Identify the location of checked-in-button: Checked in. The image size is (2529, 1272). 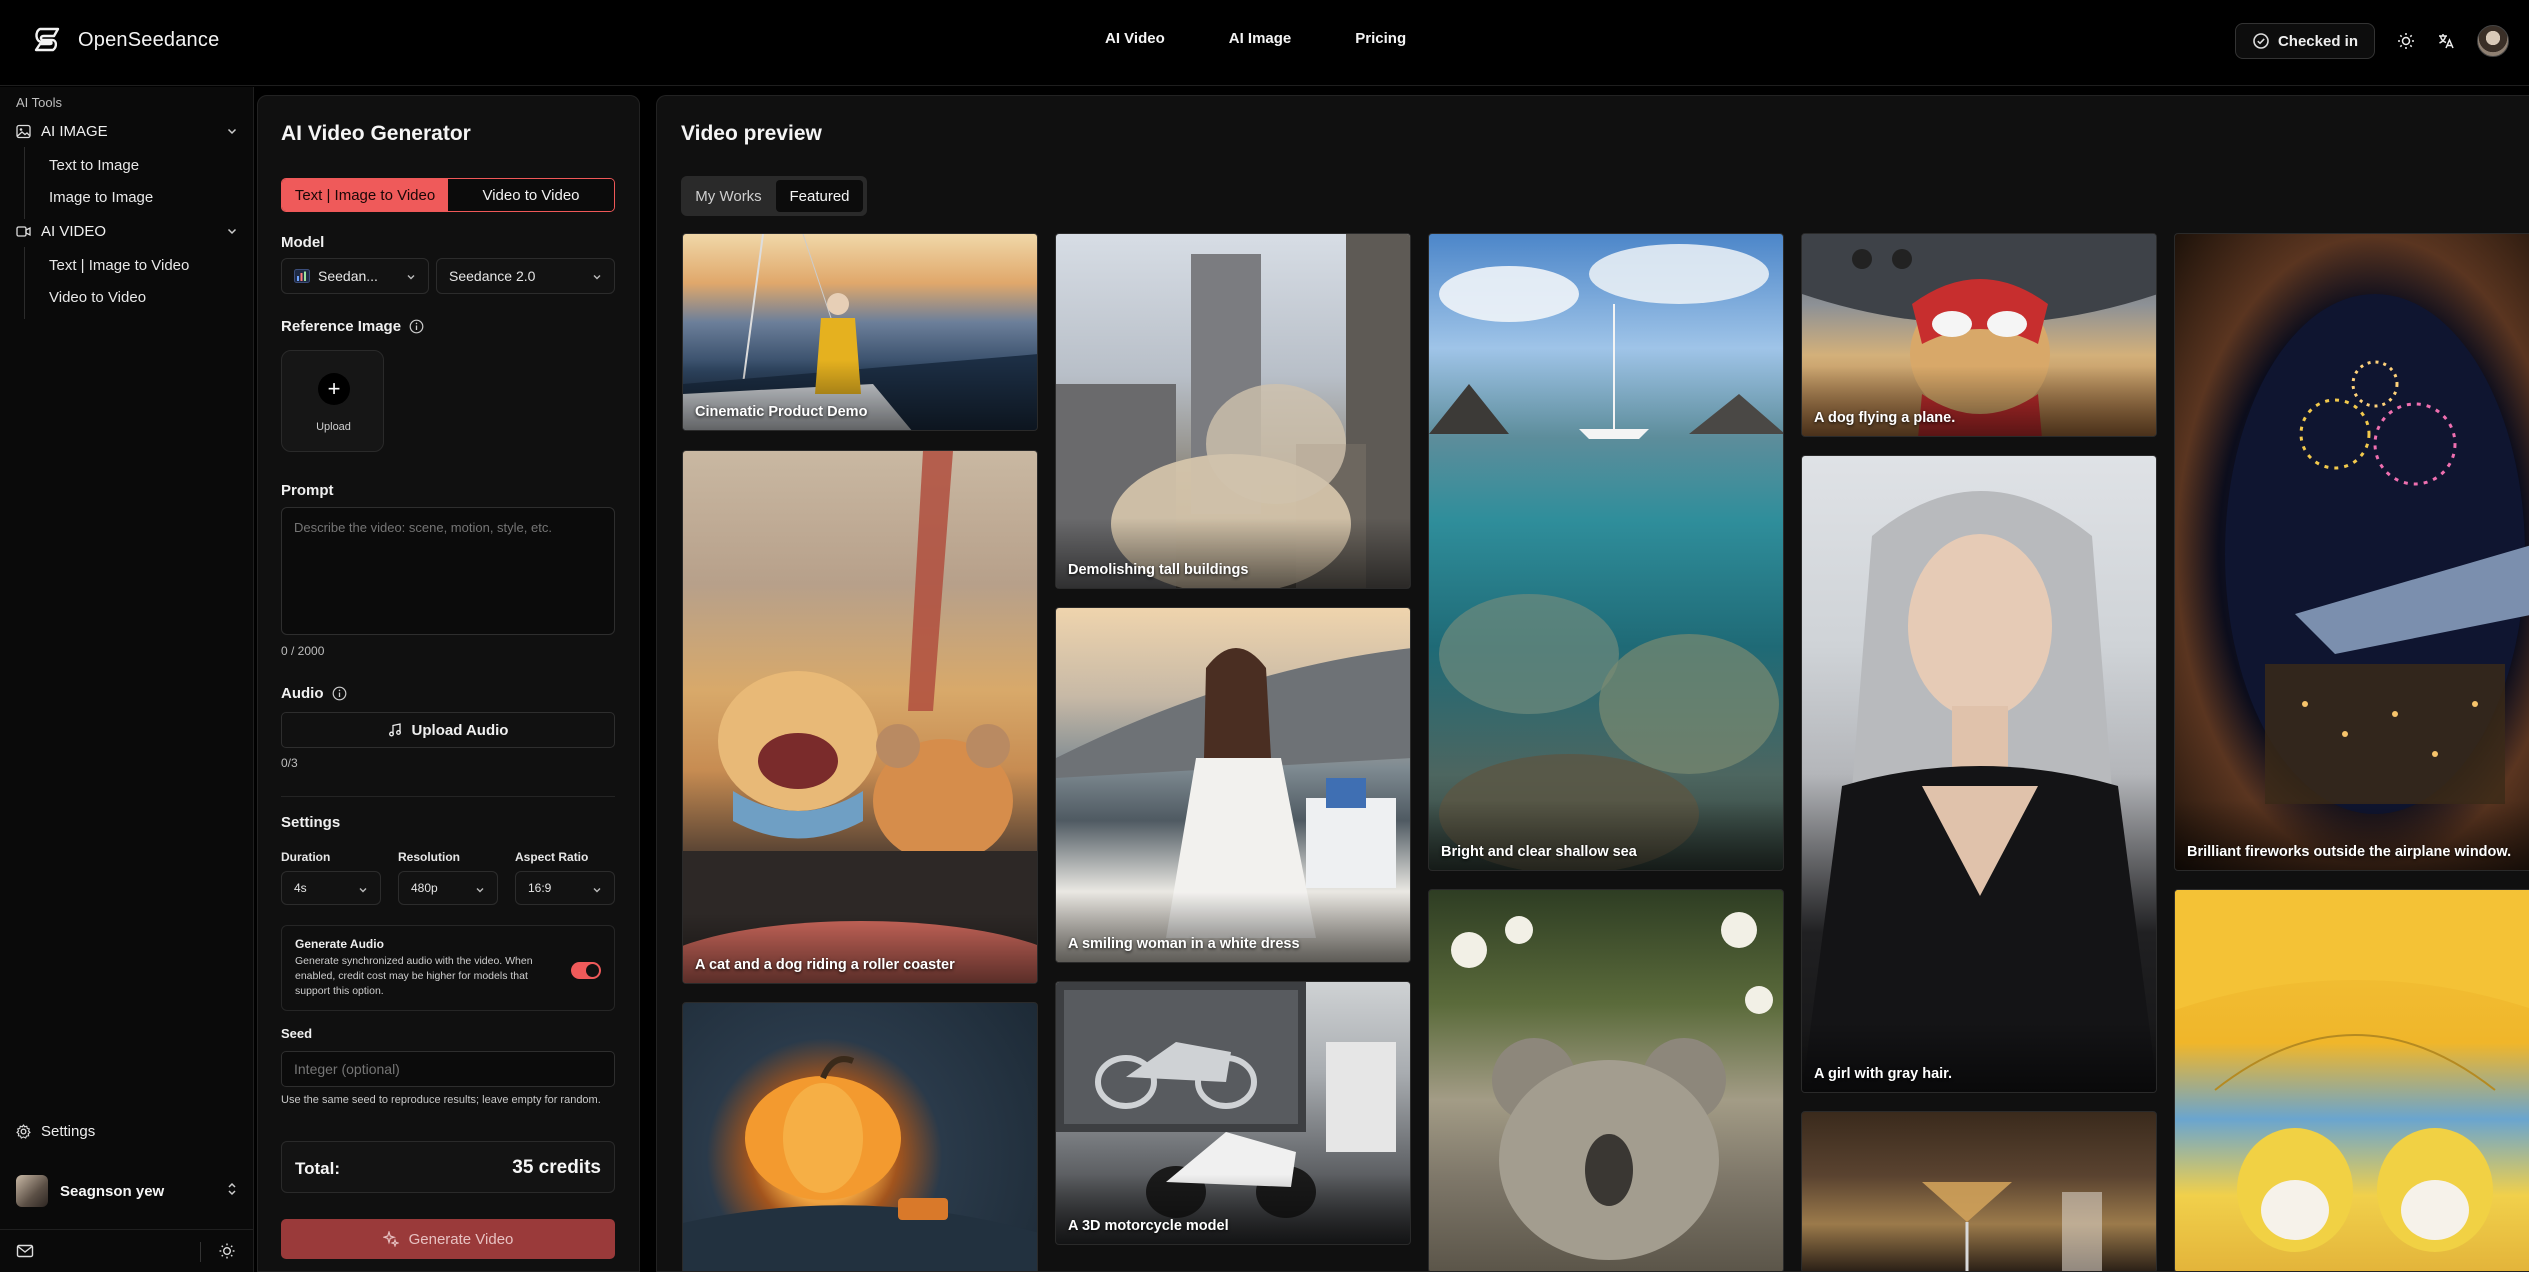
(2304, 41).